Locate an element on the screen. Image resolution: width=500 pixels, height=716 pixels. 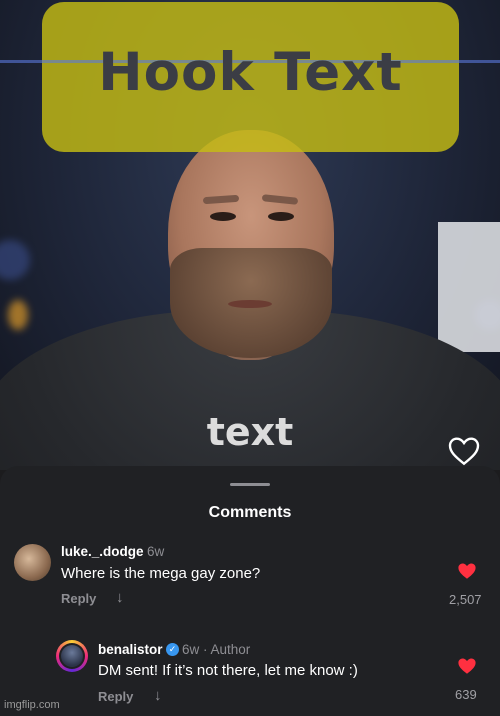
sheet-title: Comments is located at coordinates (250, 512).